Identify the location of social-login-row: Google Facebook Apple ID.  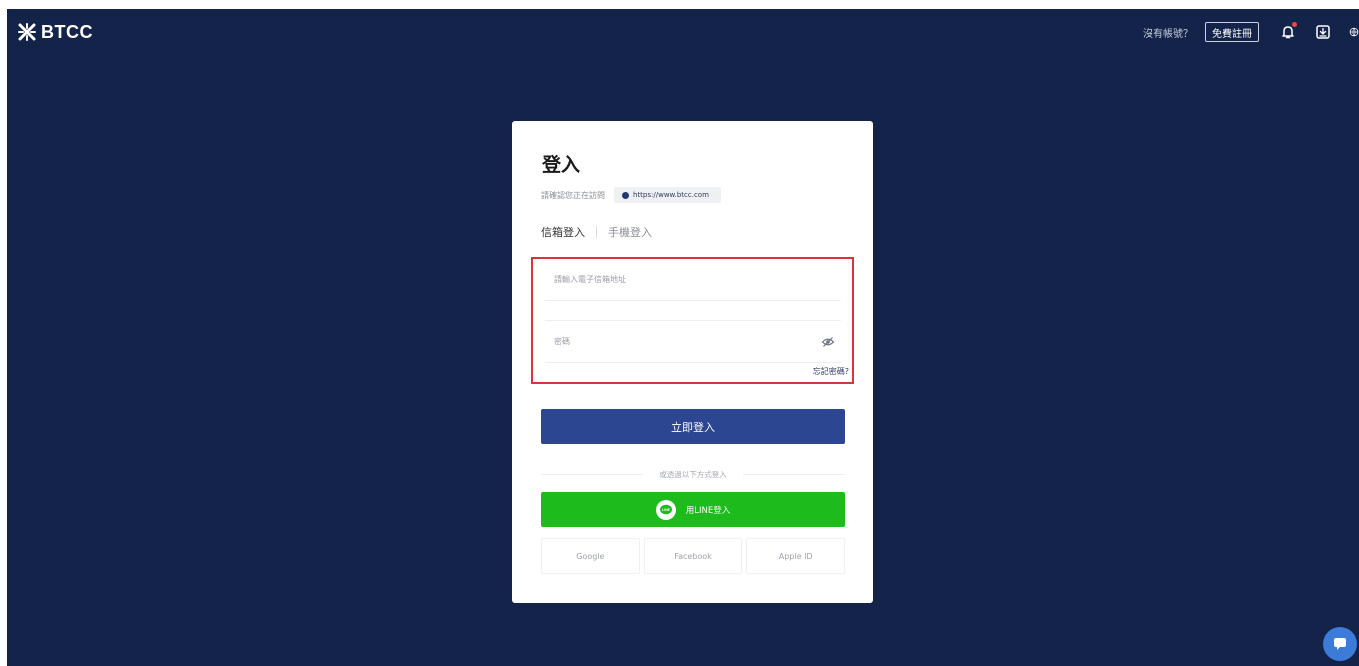
(693, 556).